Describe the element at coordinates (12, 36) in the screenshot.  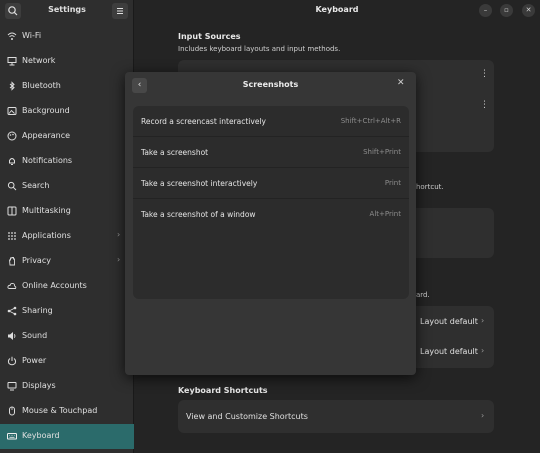
I see `wifi-icon` at that location.